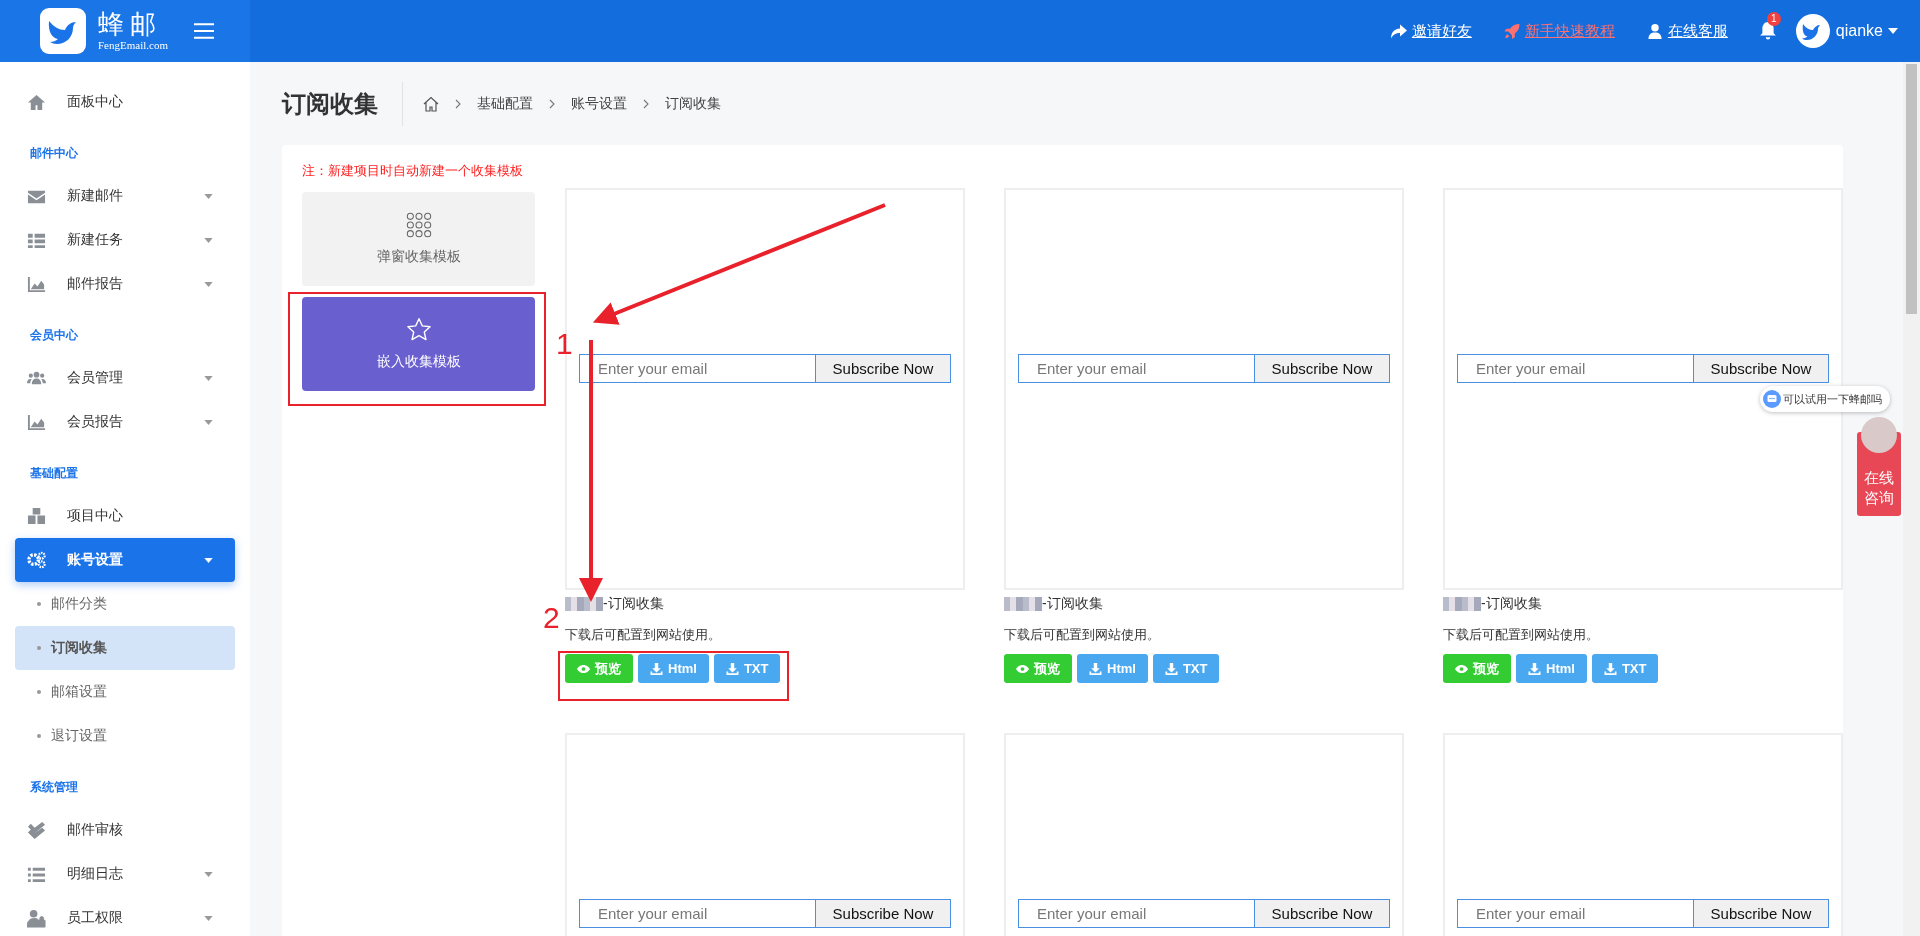 This screenshot has height=936, width=1920. Describe the element at coordinates (125, 560) in the screenshot. I see `sidebar-item: 账号设置` at that location.